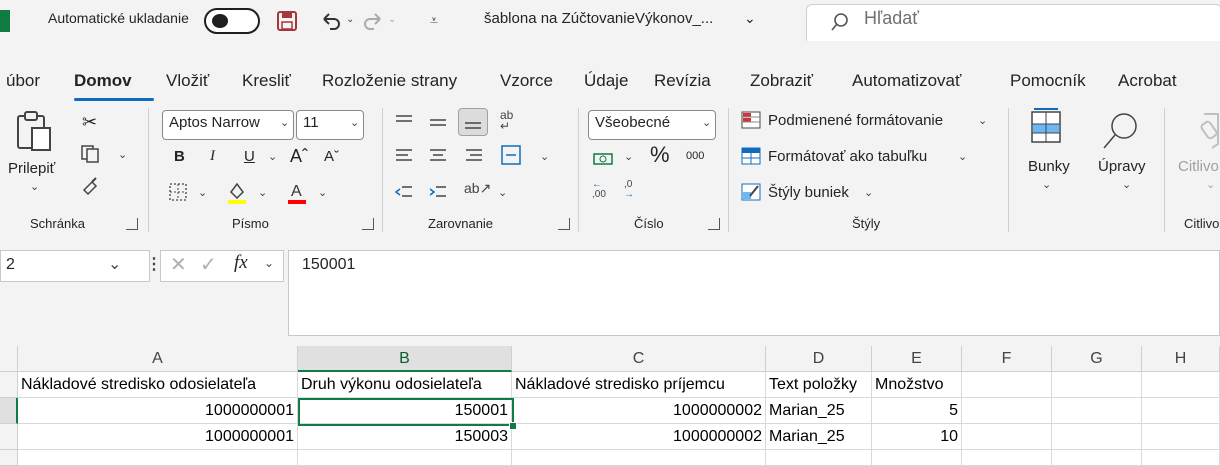 This screenshot has width=1220, height=466. I want to click on table-cell: Marian_25, so click(819, 411).